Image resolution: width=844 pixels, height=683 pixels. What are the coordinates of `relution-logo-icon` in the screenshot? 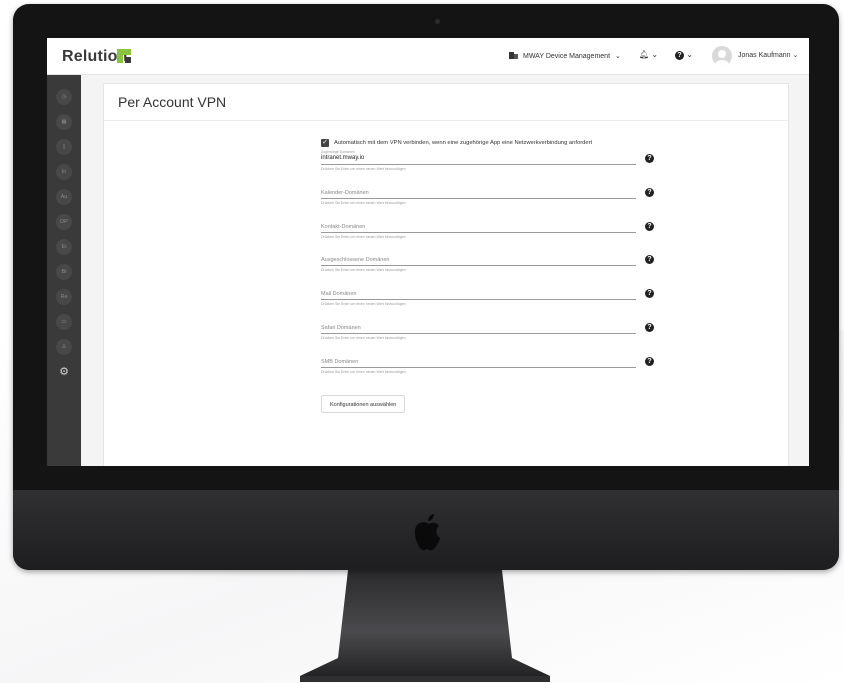 It's located at (124, 56).